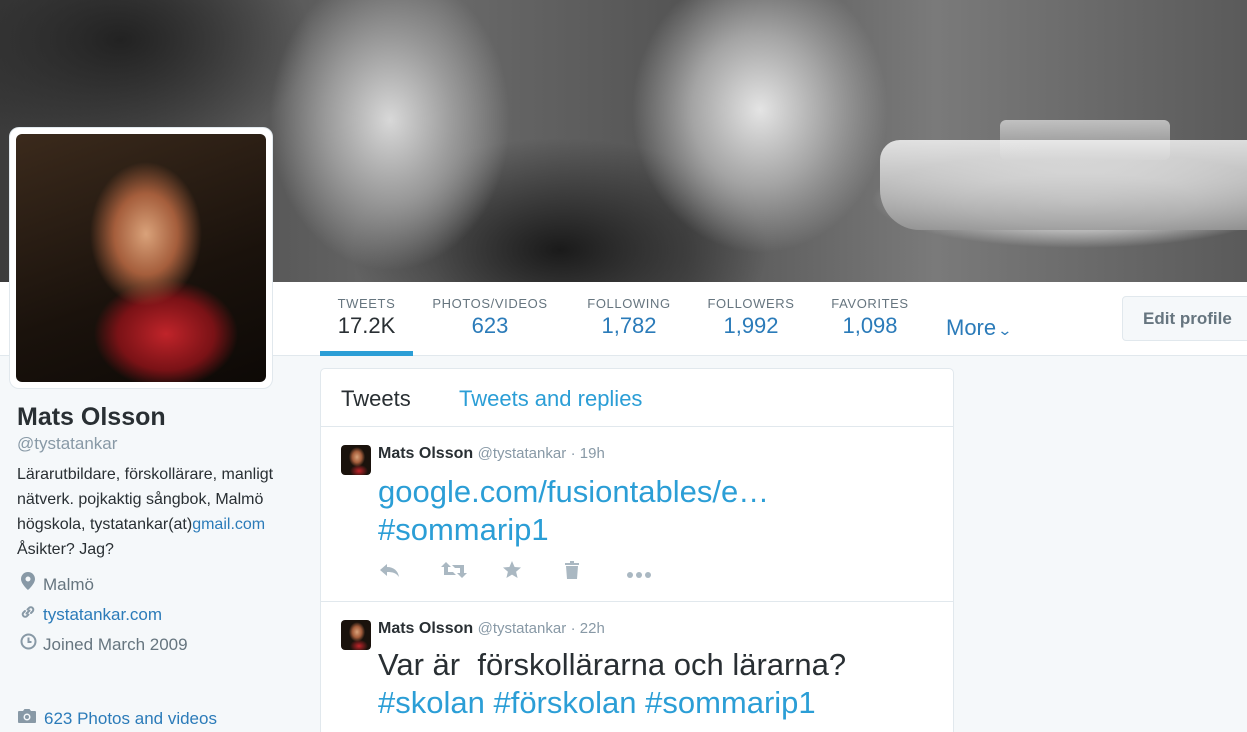 The width and height of the screenshot is (1247, 732). Describe the element at coordinates (102, 615) in the screenshot. I see `website-link: tystatankar.com` at that location.